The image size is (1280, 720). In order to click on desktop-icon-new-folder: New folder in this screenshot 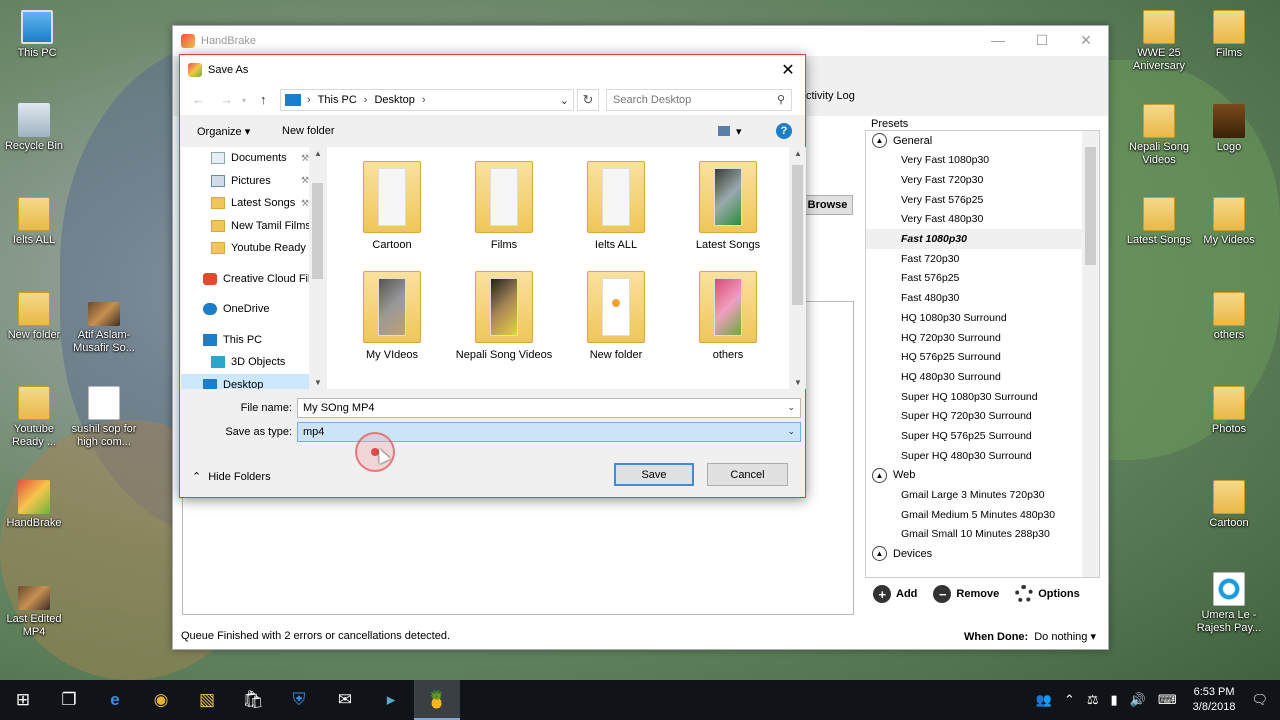, I will do `click(35, 317)`.